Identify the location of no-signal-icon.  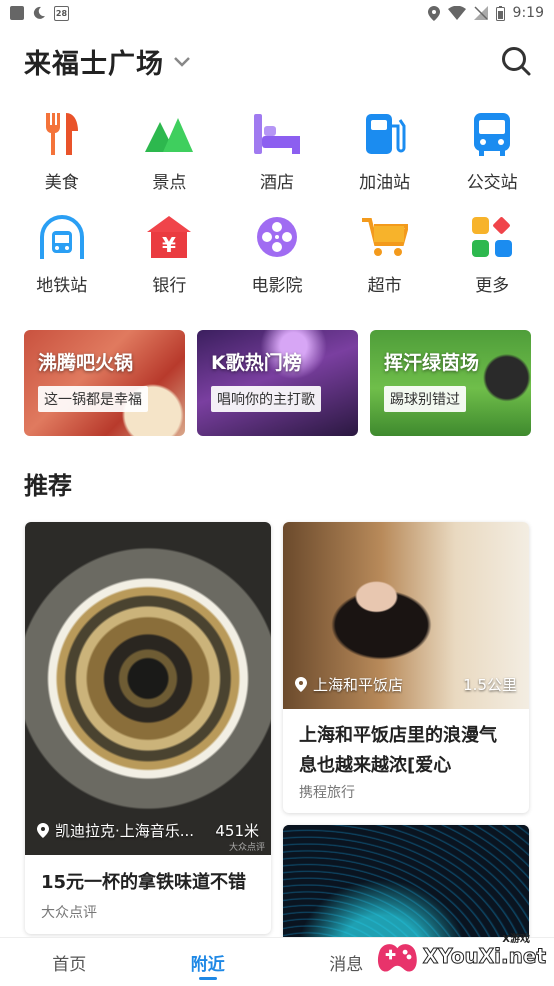
(480, 13).